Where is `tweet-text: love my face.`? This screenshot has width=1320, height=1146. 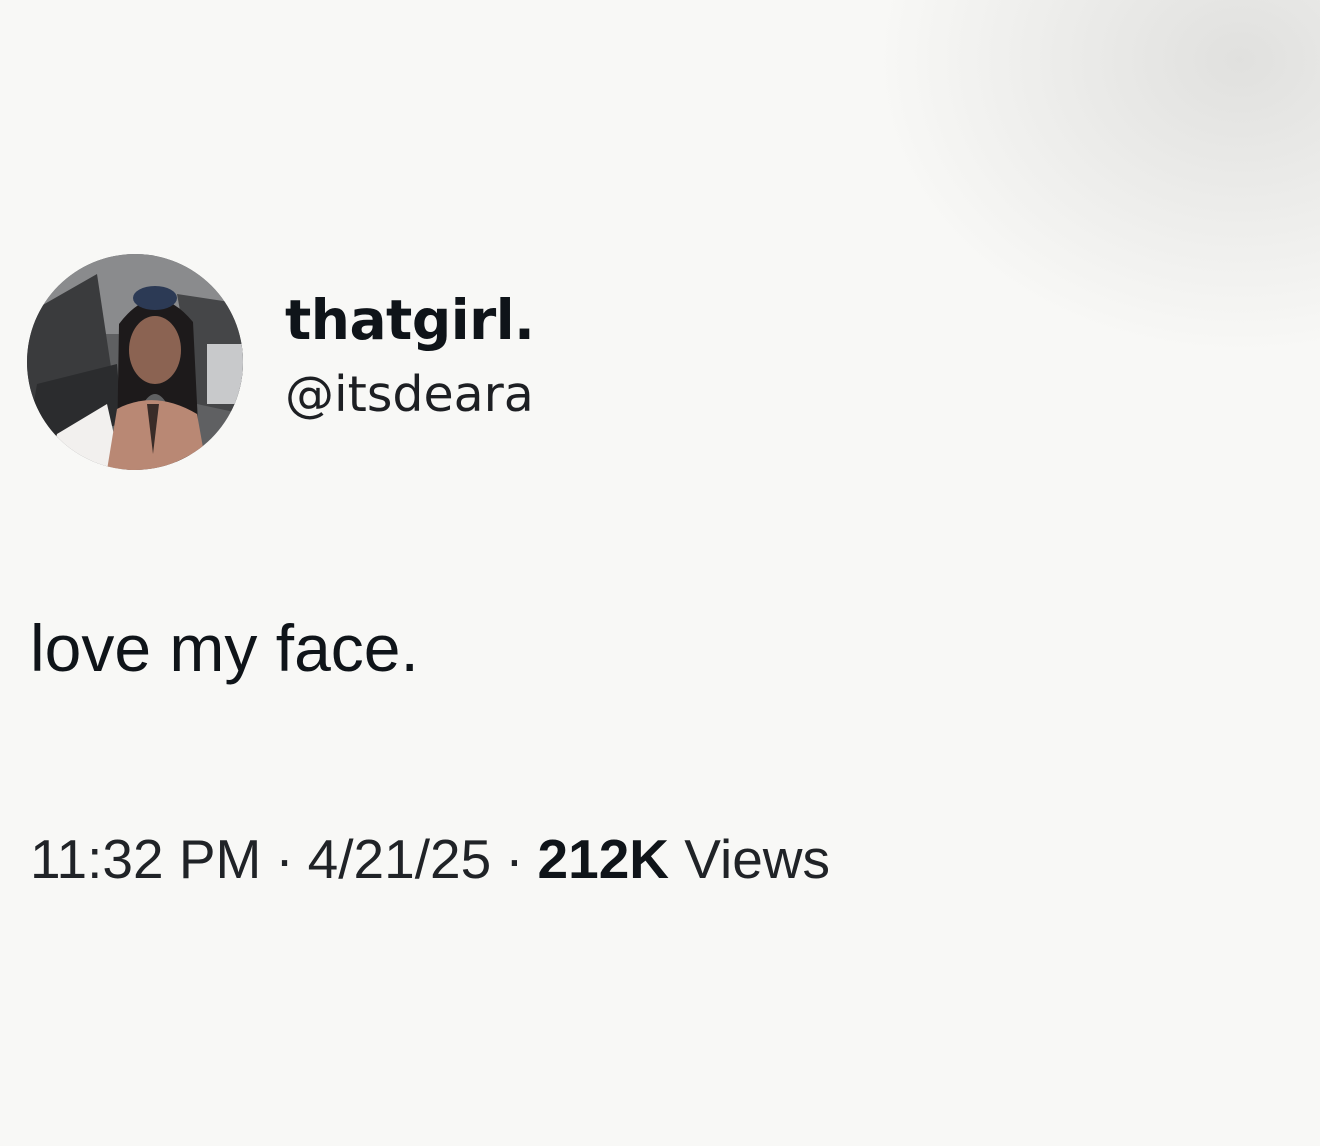
tweet-text: love my face. is located at coordinates (224, 648).